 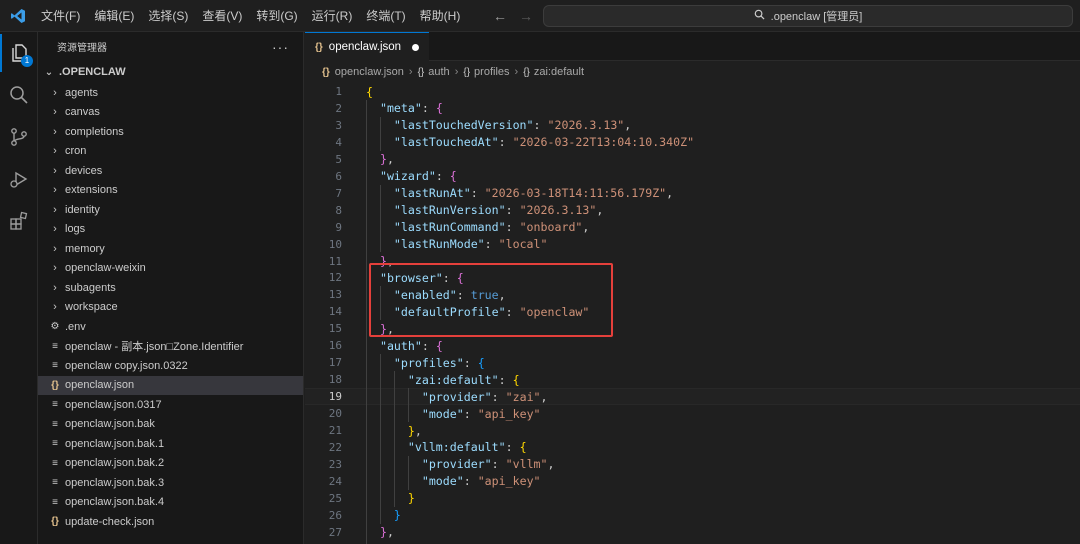 What do you see at coordinates (440, 16) in the screenshot?
I see `menu-item: 帮助(H)` at bounding box center [440, 16].